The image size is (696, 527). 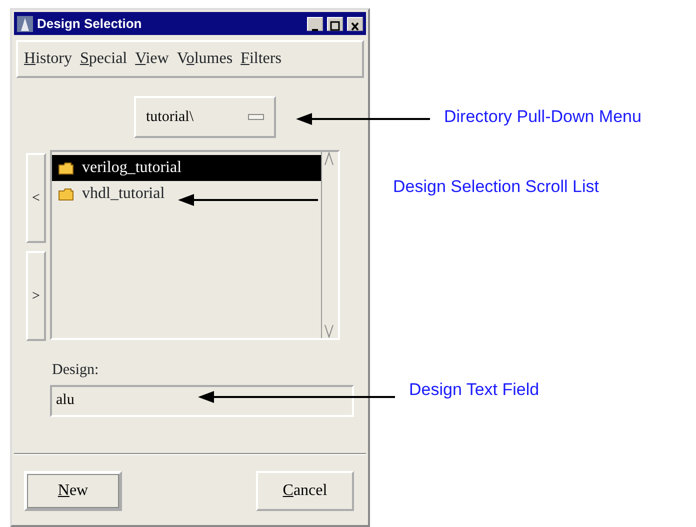 What do you see at coordinates (355, 26) in the screenshot?
I see `close-icon` at bounding box center [355, 26].